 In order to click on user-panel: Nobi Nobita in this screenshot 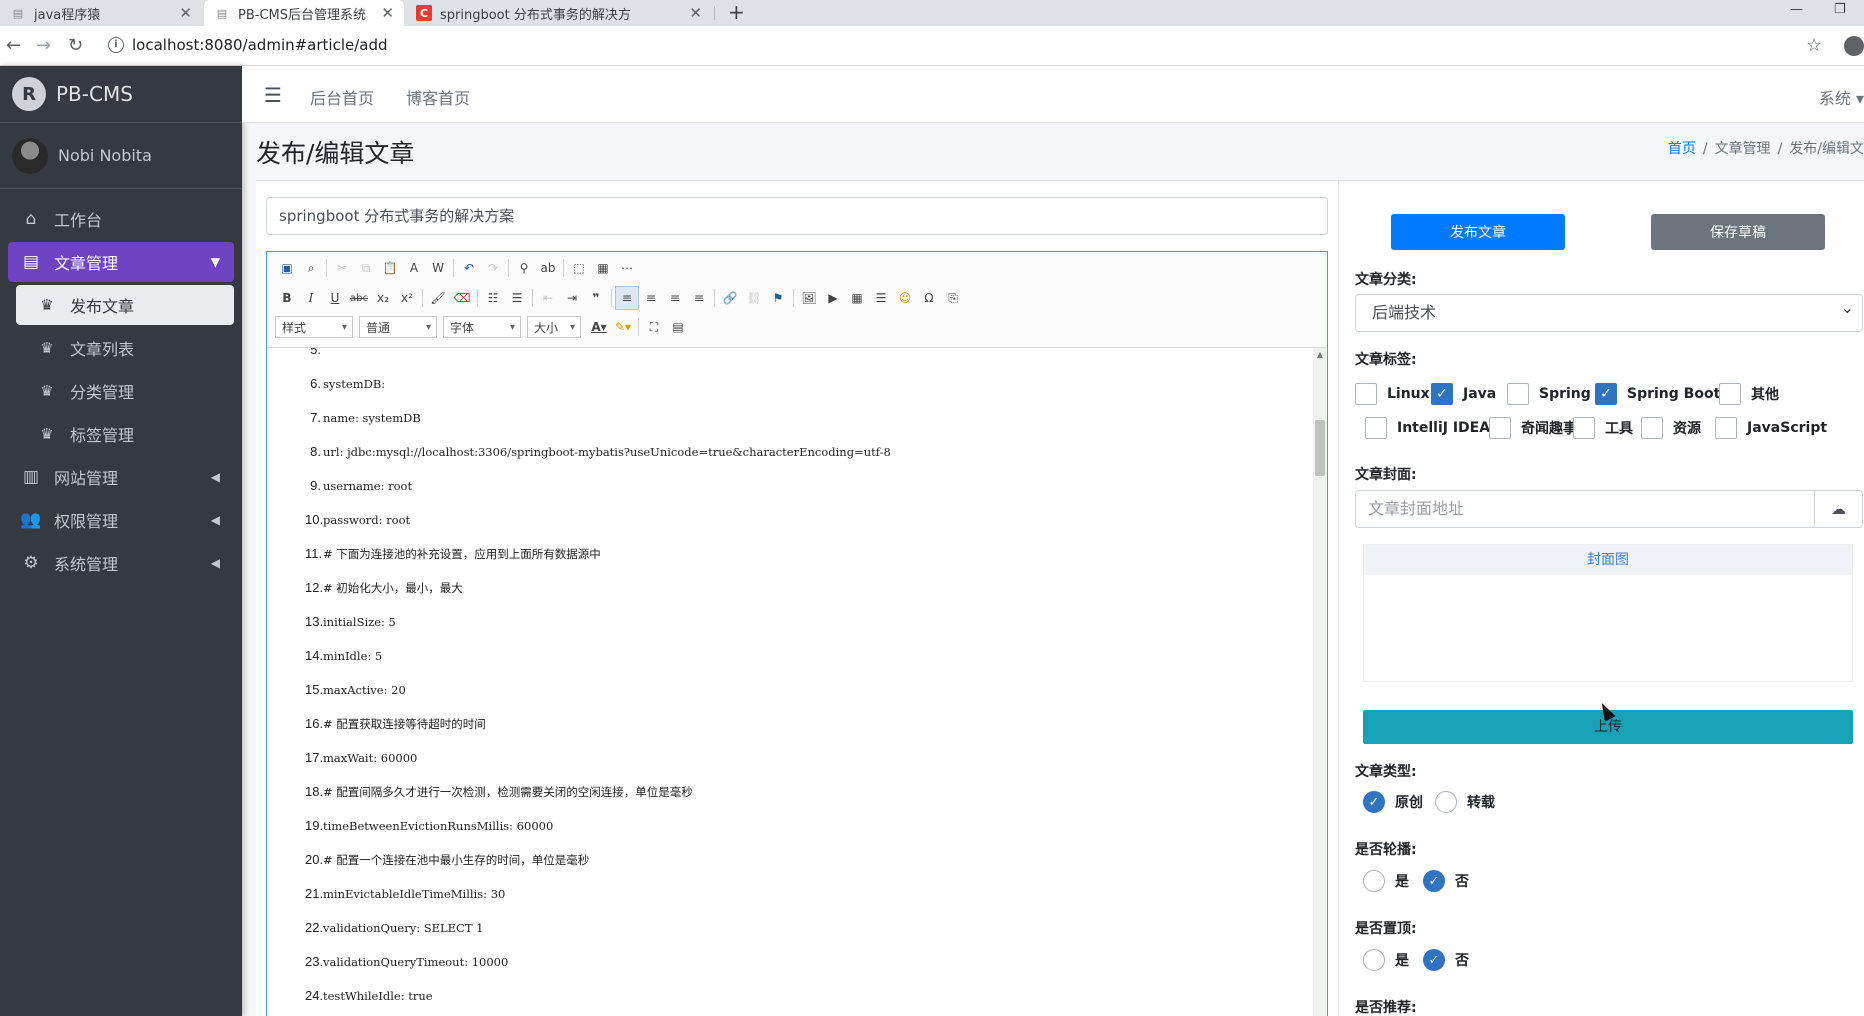, I will do `click(121, 156)`.